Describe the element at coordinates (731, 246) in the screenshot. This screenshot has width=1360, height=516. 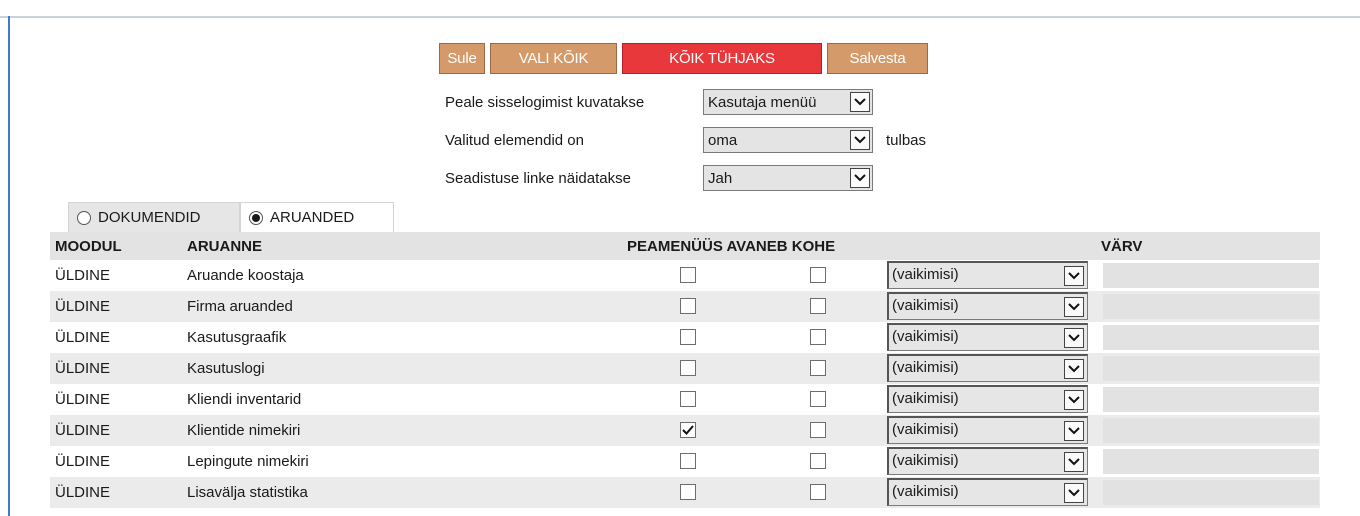
I see `header-peamenuus-avaneb: PEAMENÜÜS AVANEB KOHE` at that location.